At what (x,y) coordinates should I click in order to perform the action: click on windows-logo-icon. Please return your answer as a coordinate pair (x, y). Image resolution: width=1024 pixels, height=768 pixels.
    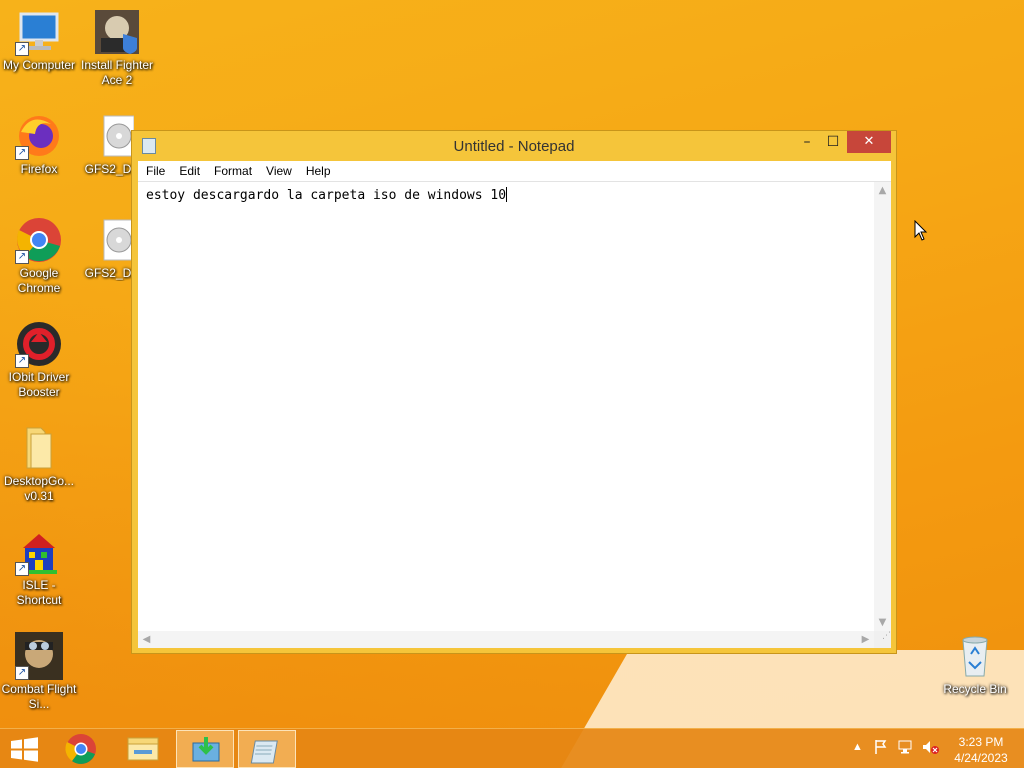
    Looking at the image, I should click on (24, 749).